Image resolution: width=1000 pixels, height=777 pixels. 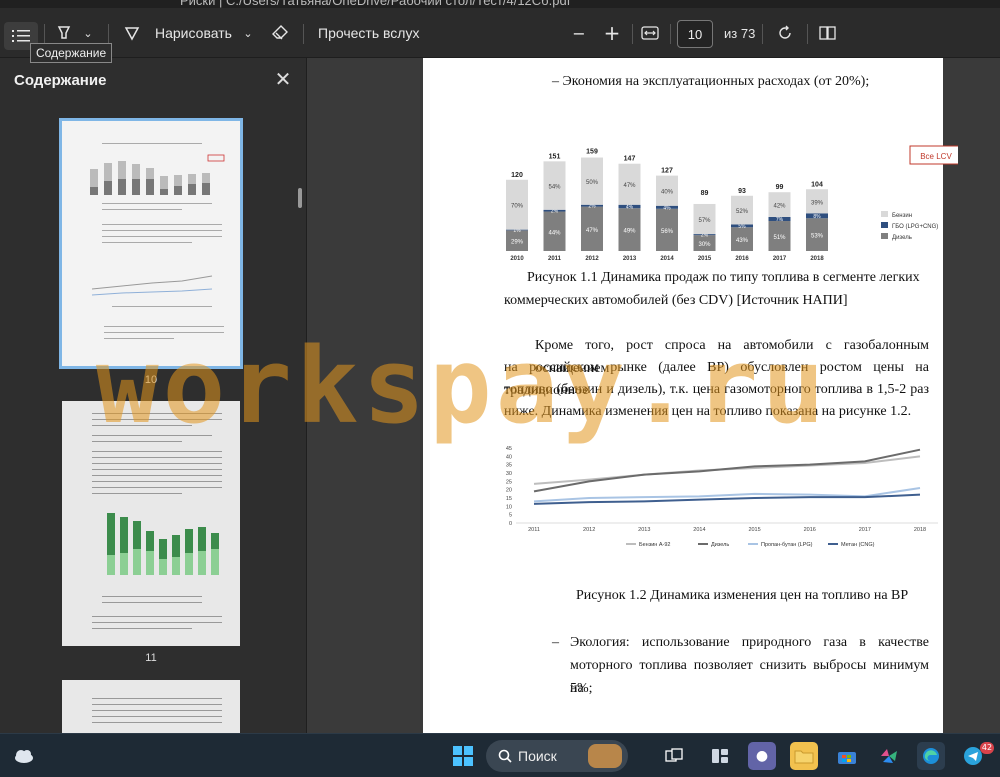 What do you see at coordinates (500, 33) in the screenshot?
I see `pdf-toolbar: ⌄ Нарисовать ⌄ Прочесть вслух − + из 73` at bounding box center [500, 33].